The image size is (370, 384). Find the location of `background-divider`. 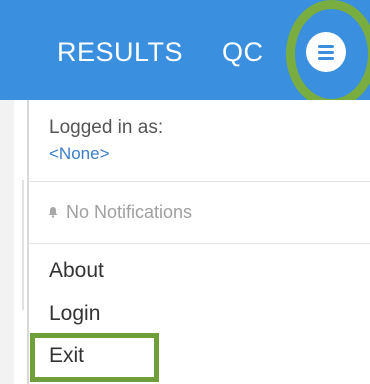

background-divider is located at coordinates (23, 245).